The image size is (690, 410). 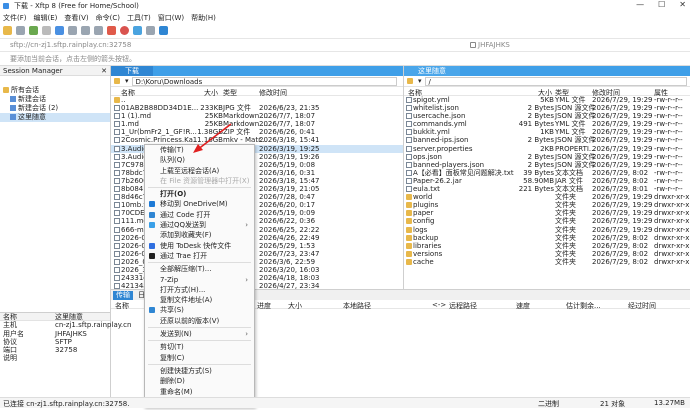 What do you see at coordinates (199, 246) in the screenshot?
I see `context-menu-item: 使用 ToDesk 快传文件` at bounding box center [199, 246].